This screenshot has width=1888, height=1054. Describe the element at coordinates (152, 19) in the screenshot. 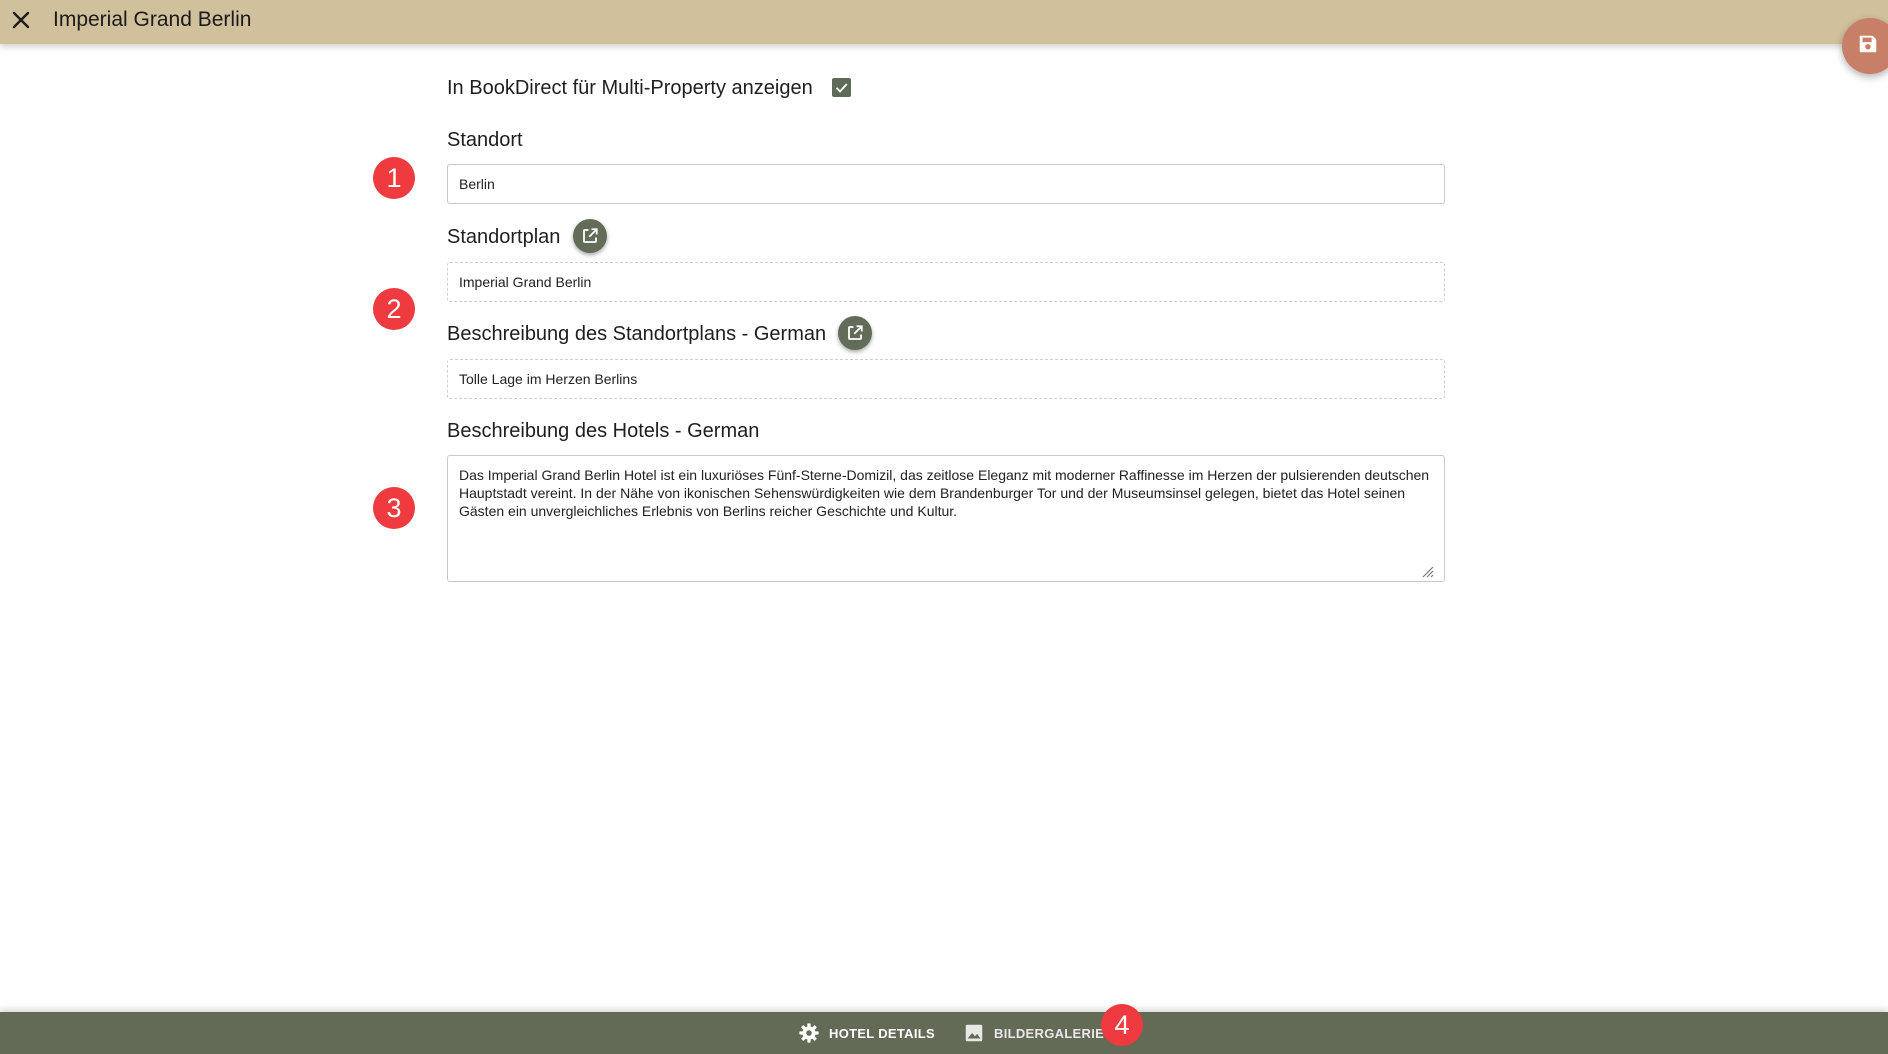

I see `page-title: Imperial Grand Berlin` at that location.